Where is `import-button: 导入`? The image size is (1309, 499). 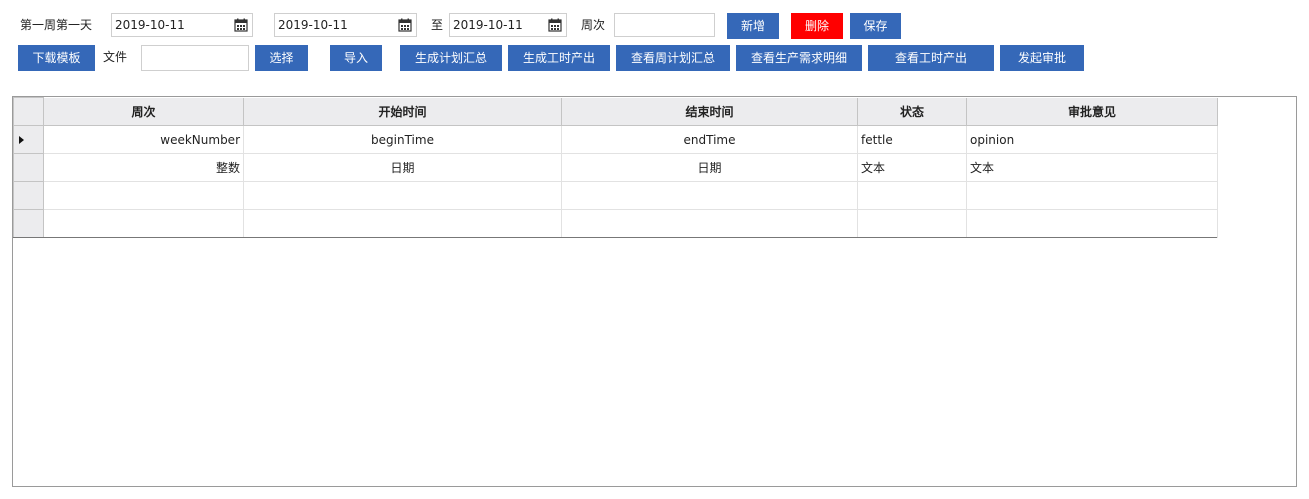 import-button: 导入 is located at coordinates (356, 58).